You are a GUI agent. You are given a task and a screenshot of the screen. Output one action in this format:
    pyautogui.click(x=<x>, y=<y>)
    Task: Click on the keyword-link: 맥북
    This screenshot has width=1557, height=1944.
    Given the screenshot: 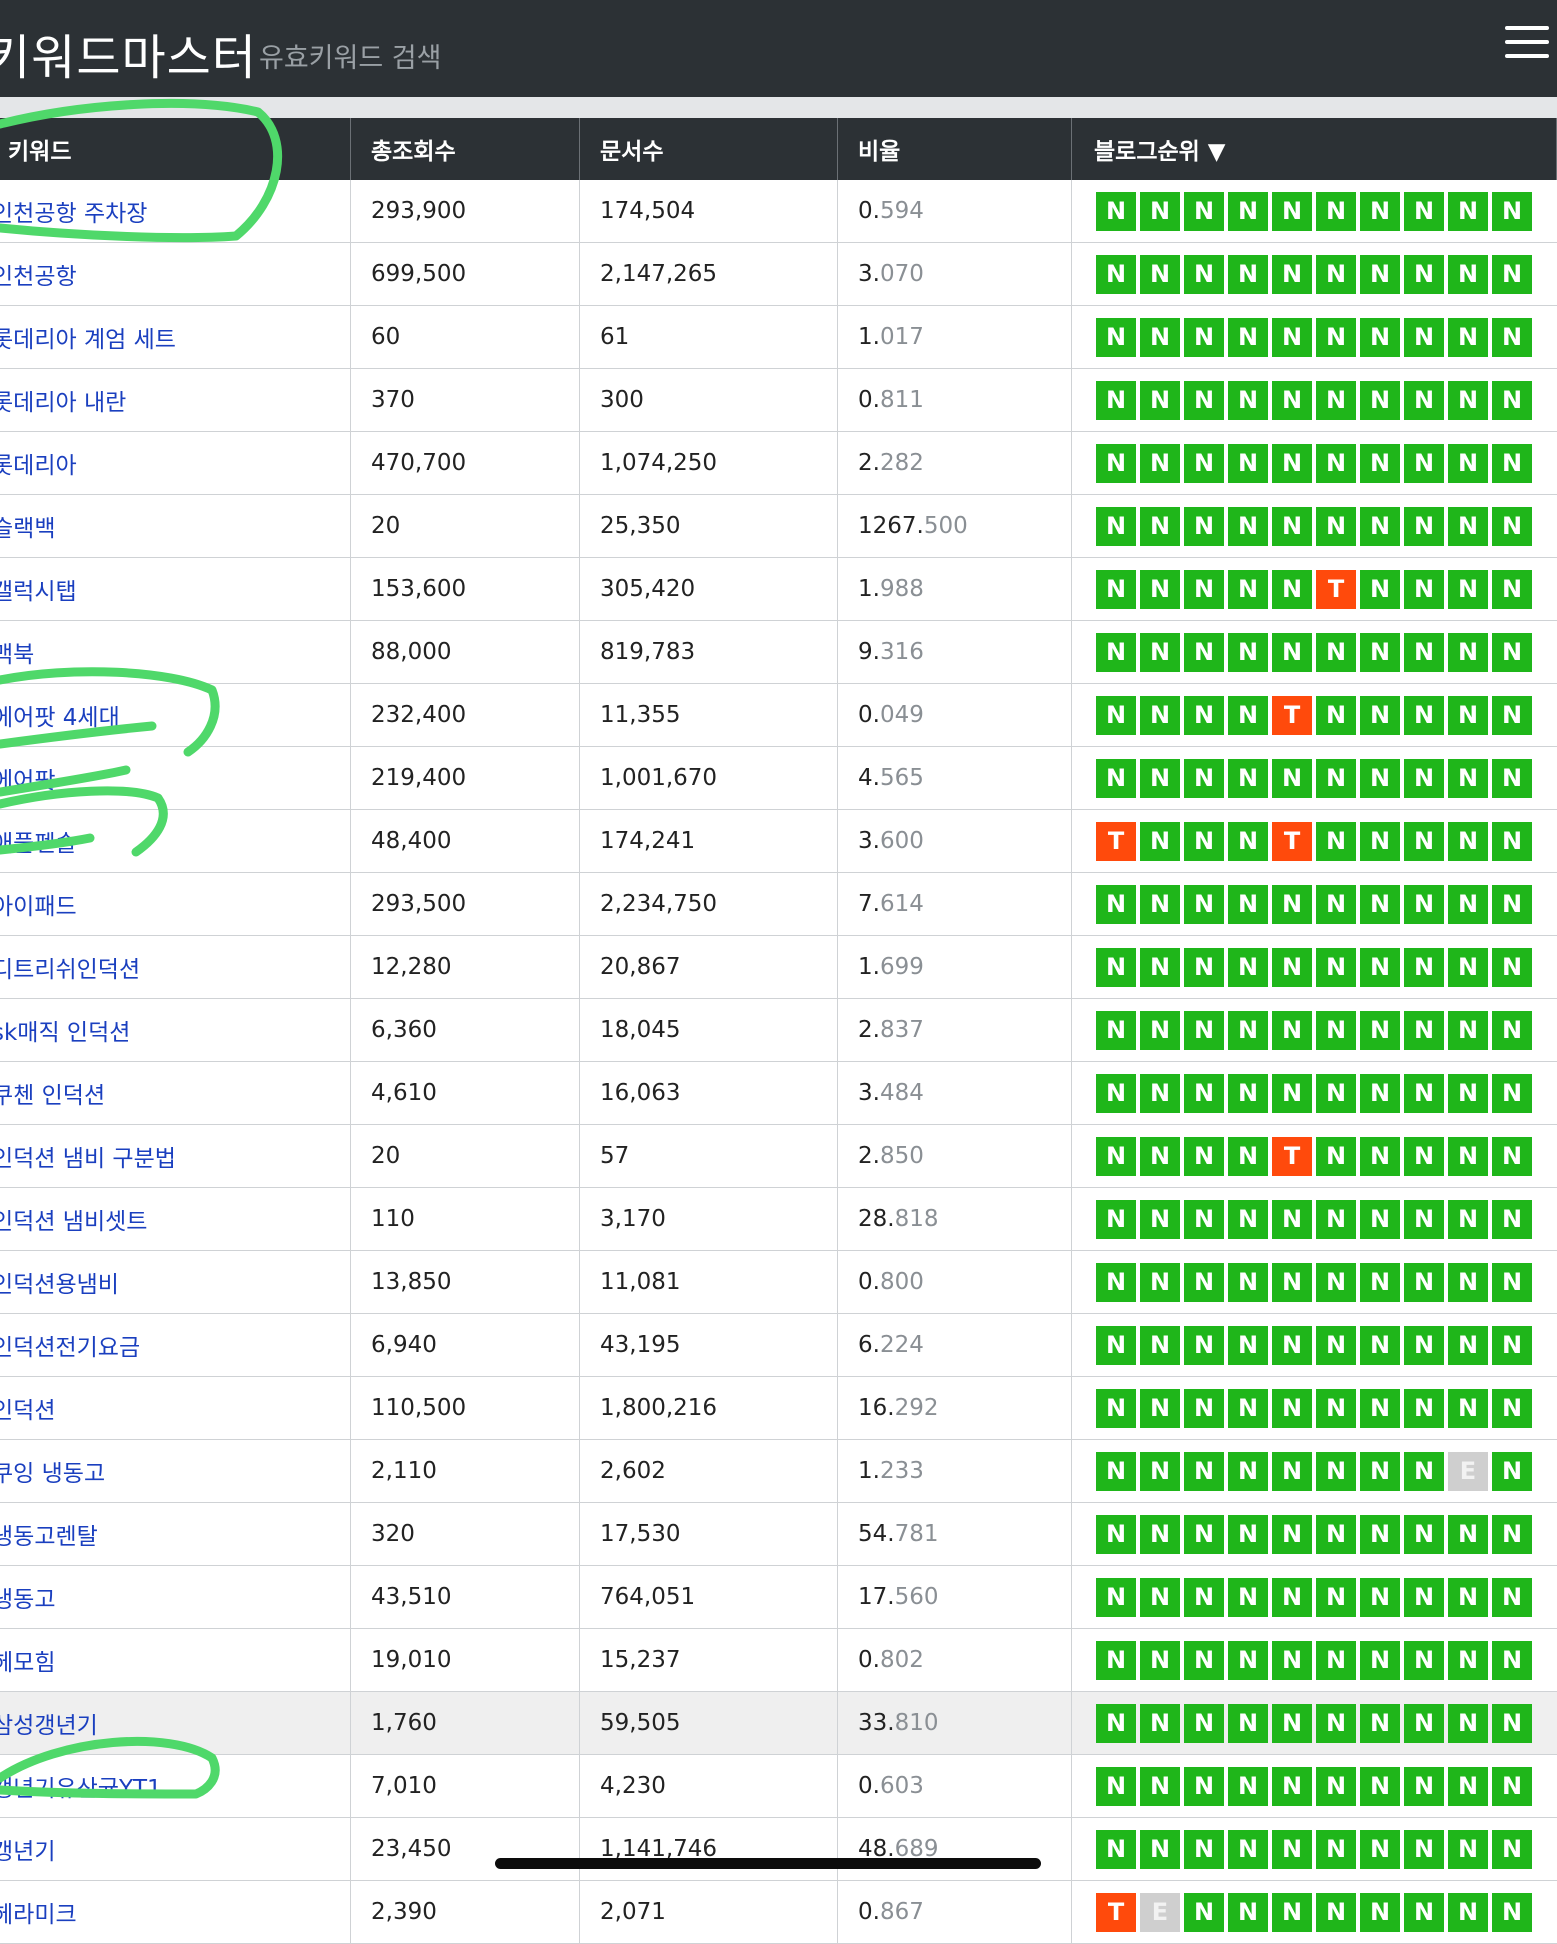 What is the action you would take?
    pyautogui.click(x=17, y=652)
    